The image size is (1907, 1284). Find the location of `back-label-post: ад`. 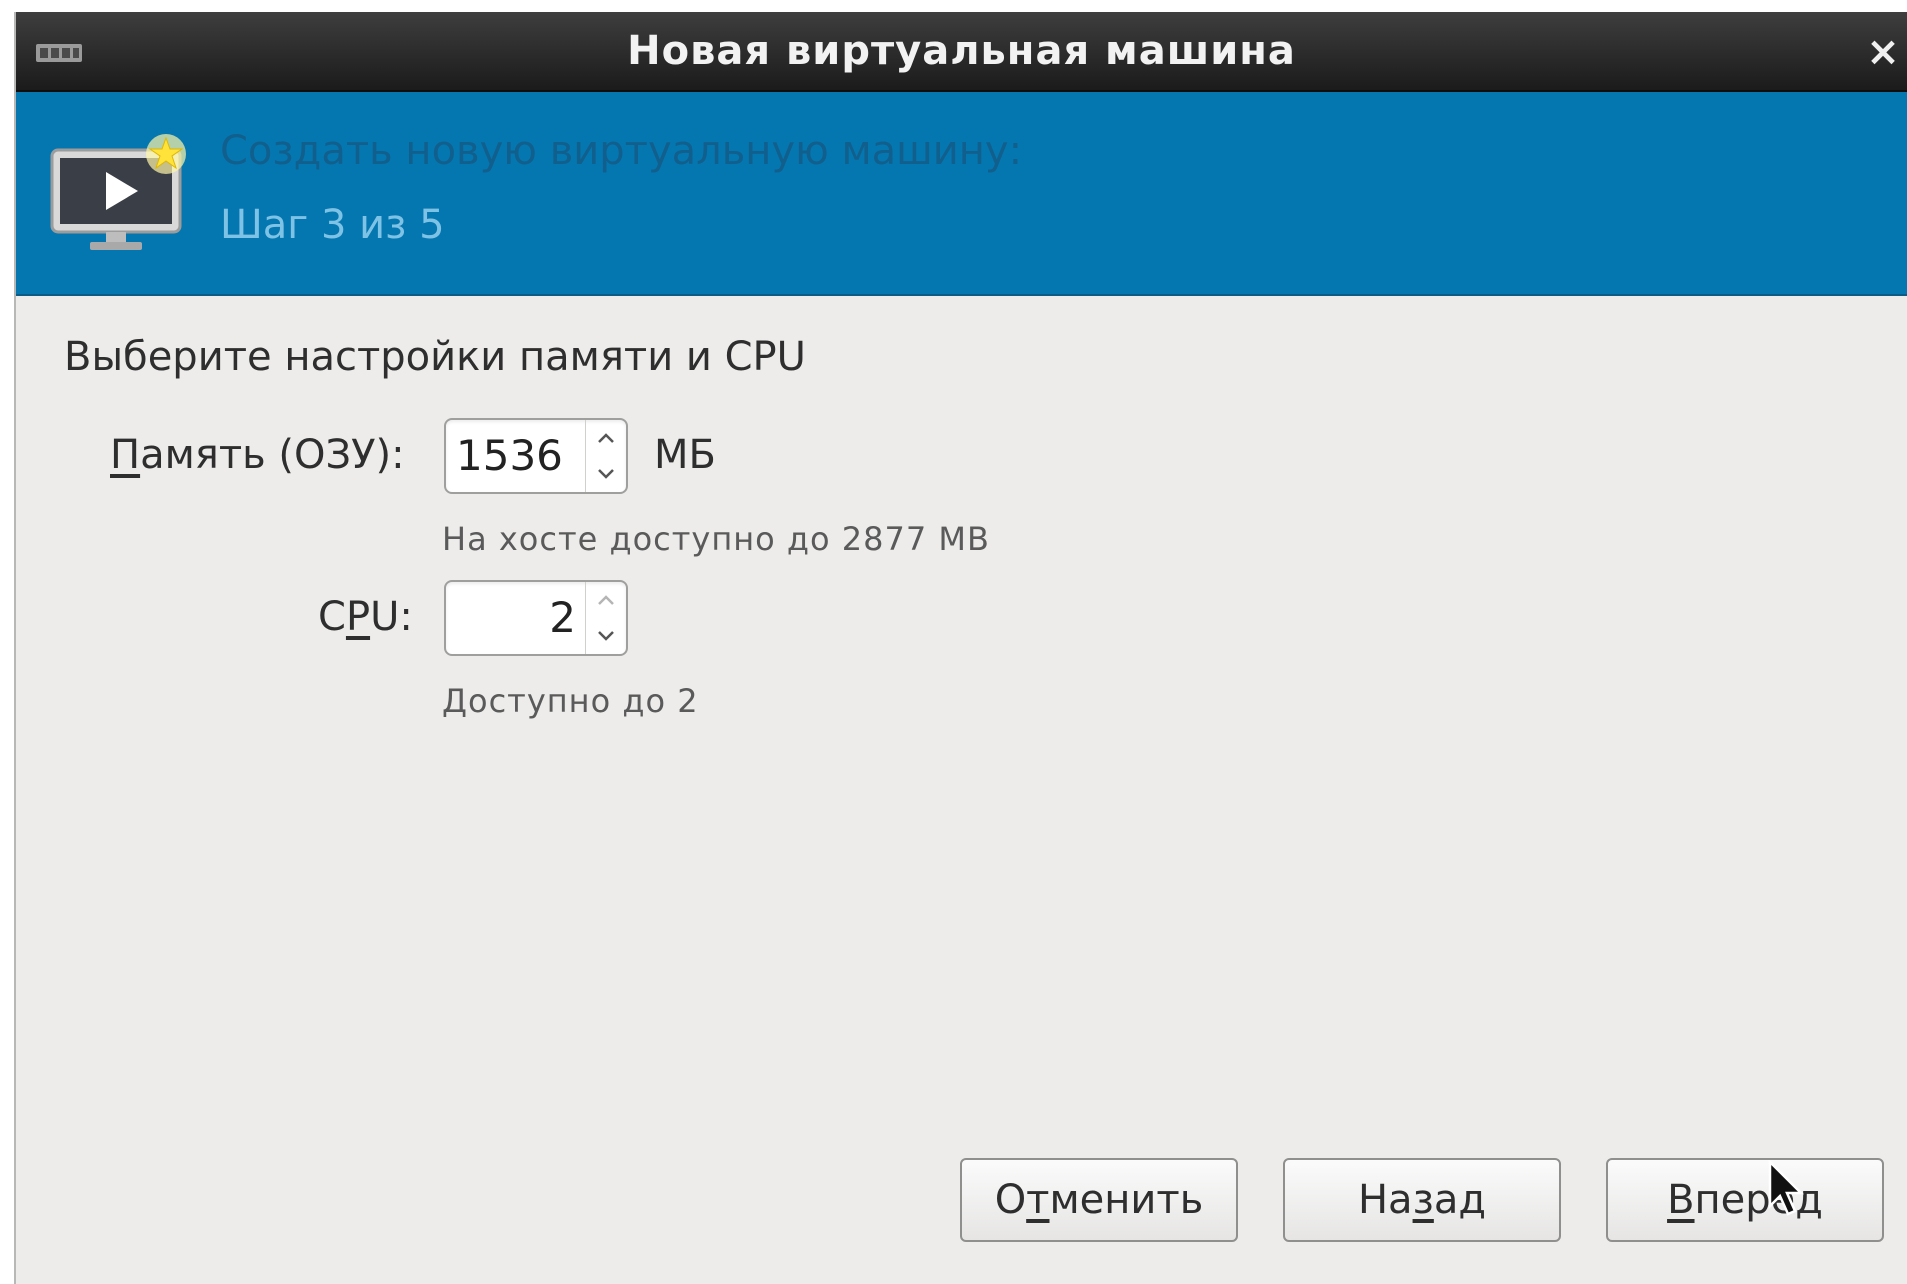

back-label-post: ад is located at coordinates (1460, 1200).